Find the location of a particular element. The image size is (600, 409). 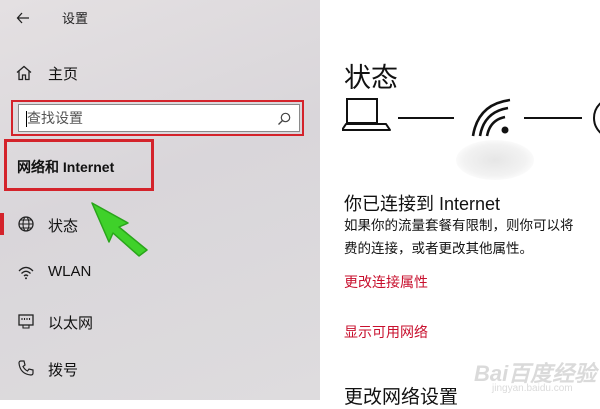

description-line: 费的连接，或者更改其他属性。 is located at coordinates (438, 248).